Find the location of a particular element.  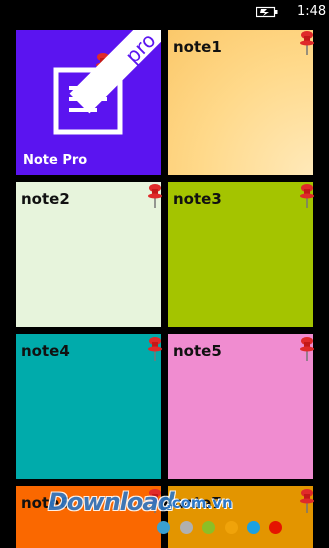

watermark-domain: .com.vn is located at coordinates (199, 503).